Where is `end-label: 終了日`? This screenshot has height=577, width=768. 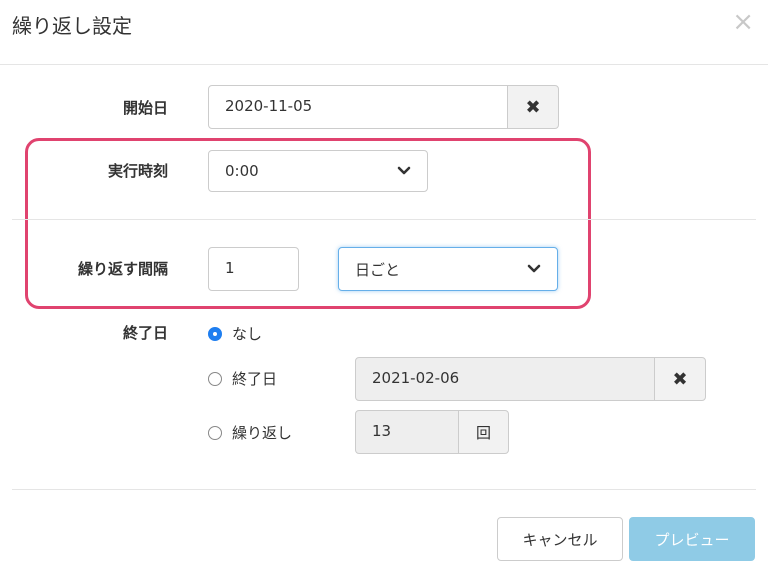 end-label: 終了日 is located at coordinates (145, 333).